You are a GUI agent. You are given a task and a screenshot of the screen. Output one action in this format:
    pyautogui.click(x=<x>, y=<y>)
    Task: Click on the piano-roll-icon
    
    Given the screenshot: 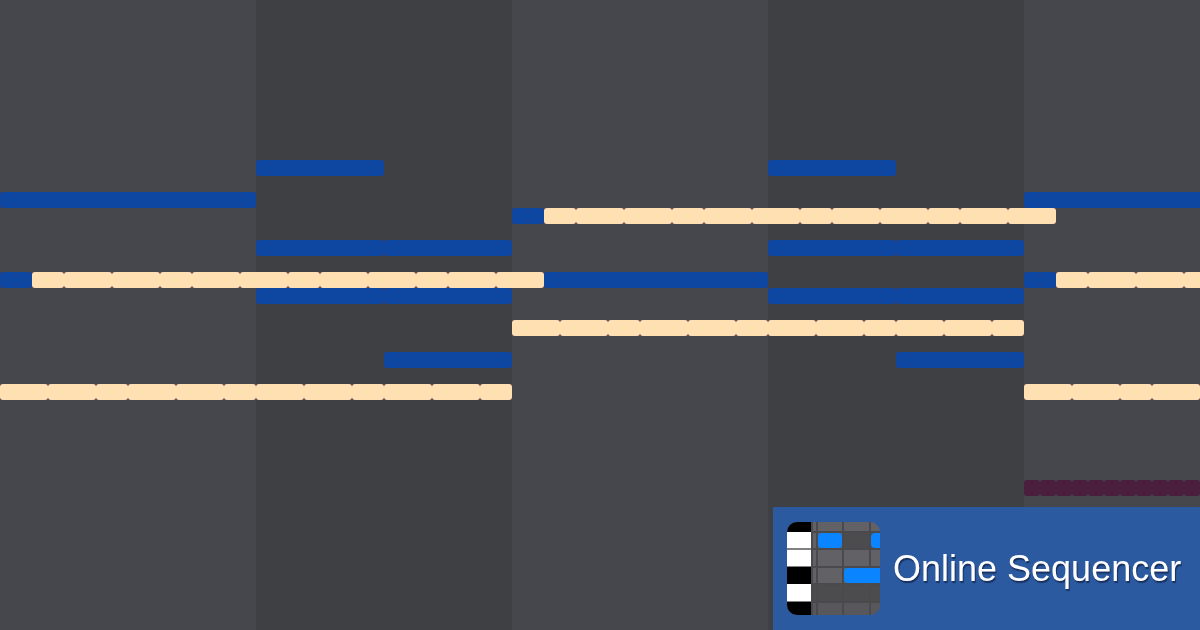 What is the action you would take?
    pyautogui.click(x=833, y=568)
    